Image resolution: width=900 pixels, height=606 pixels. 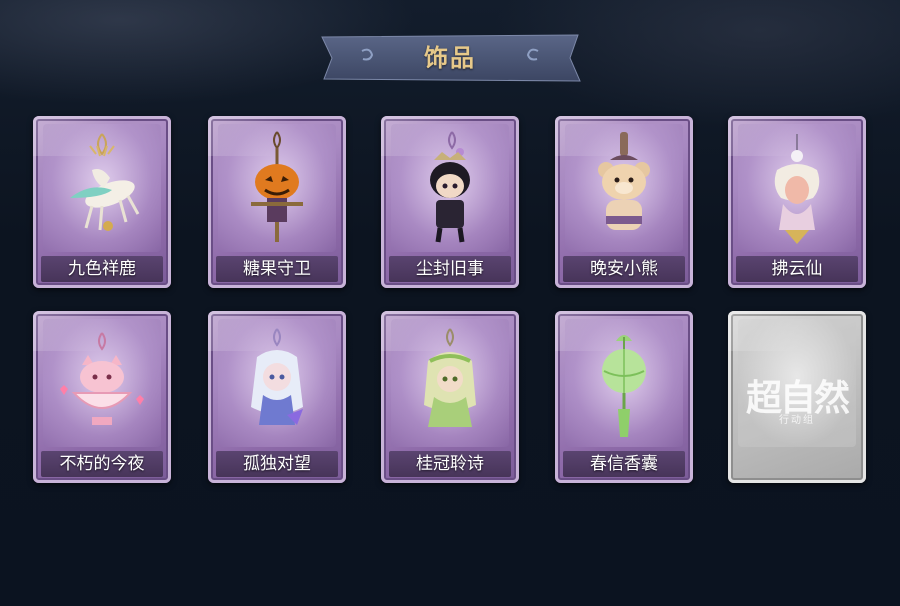 What do you see at coordinates (450, 269) in the screenshot?
I see `accessory-name: 尘封旧事` at bounding box center [450, 269].